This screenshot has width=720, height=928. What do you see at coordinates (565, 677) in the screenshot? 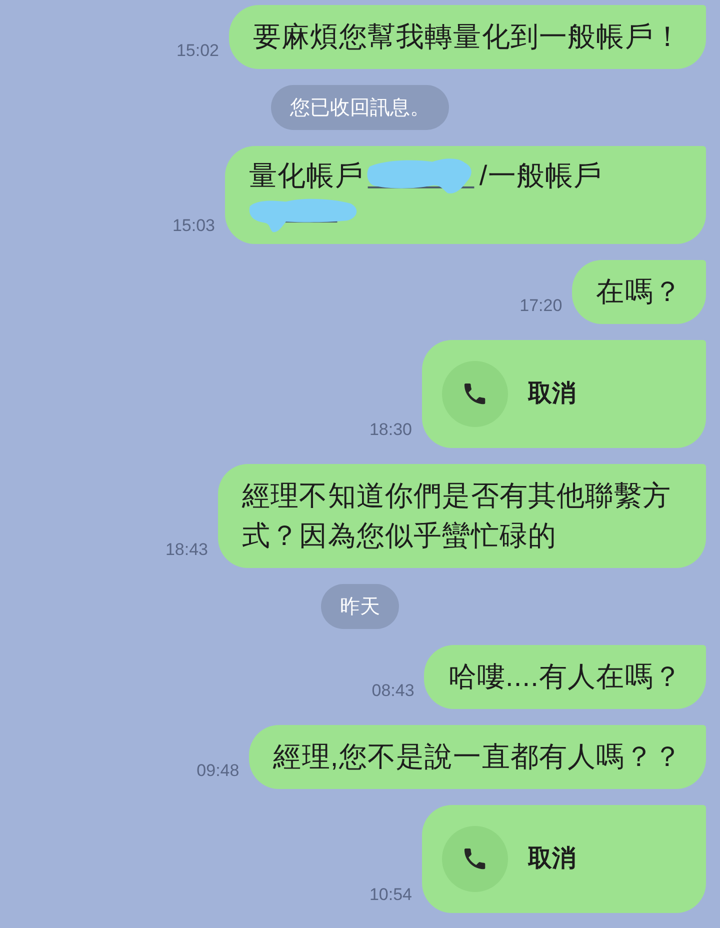
I see `message-text: 哈嘍....有人在嗎？` at bounding box center [565, 677].